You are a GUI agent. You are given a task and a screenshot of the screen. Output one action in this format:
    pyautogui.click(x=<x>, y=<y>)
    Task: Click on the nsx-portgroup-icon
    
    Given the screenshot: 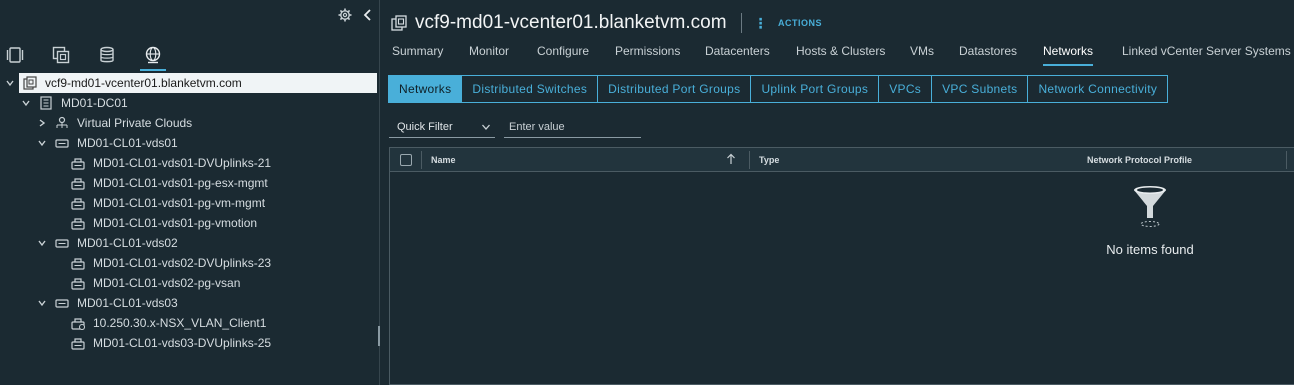 What is the action you would take?
    pyautogui.click(x=78, y=323)
    